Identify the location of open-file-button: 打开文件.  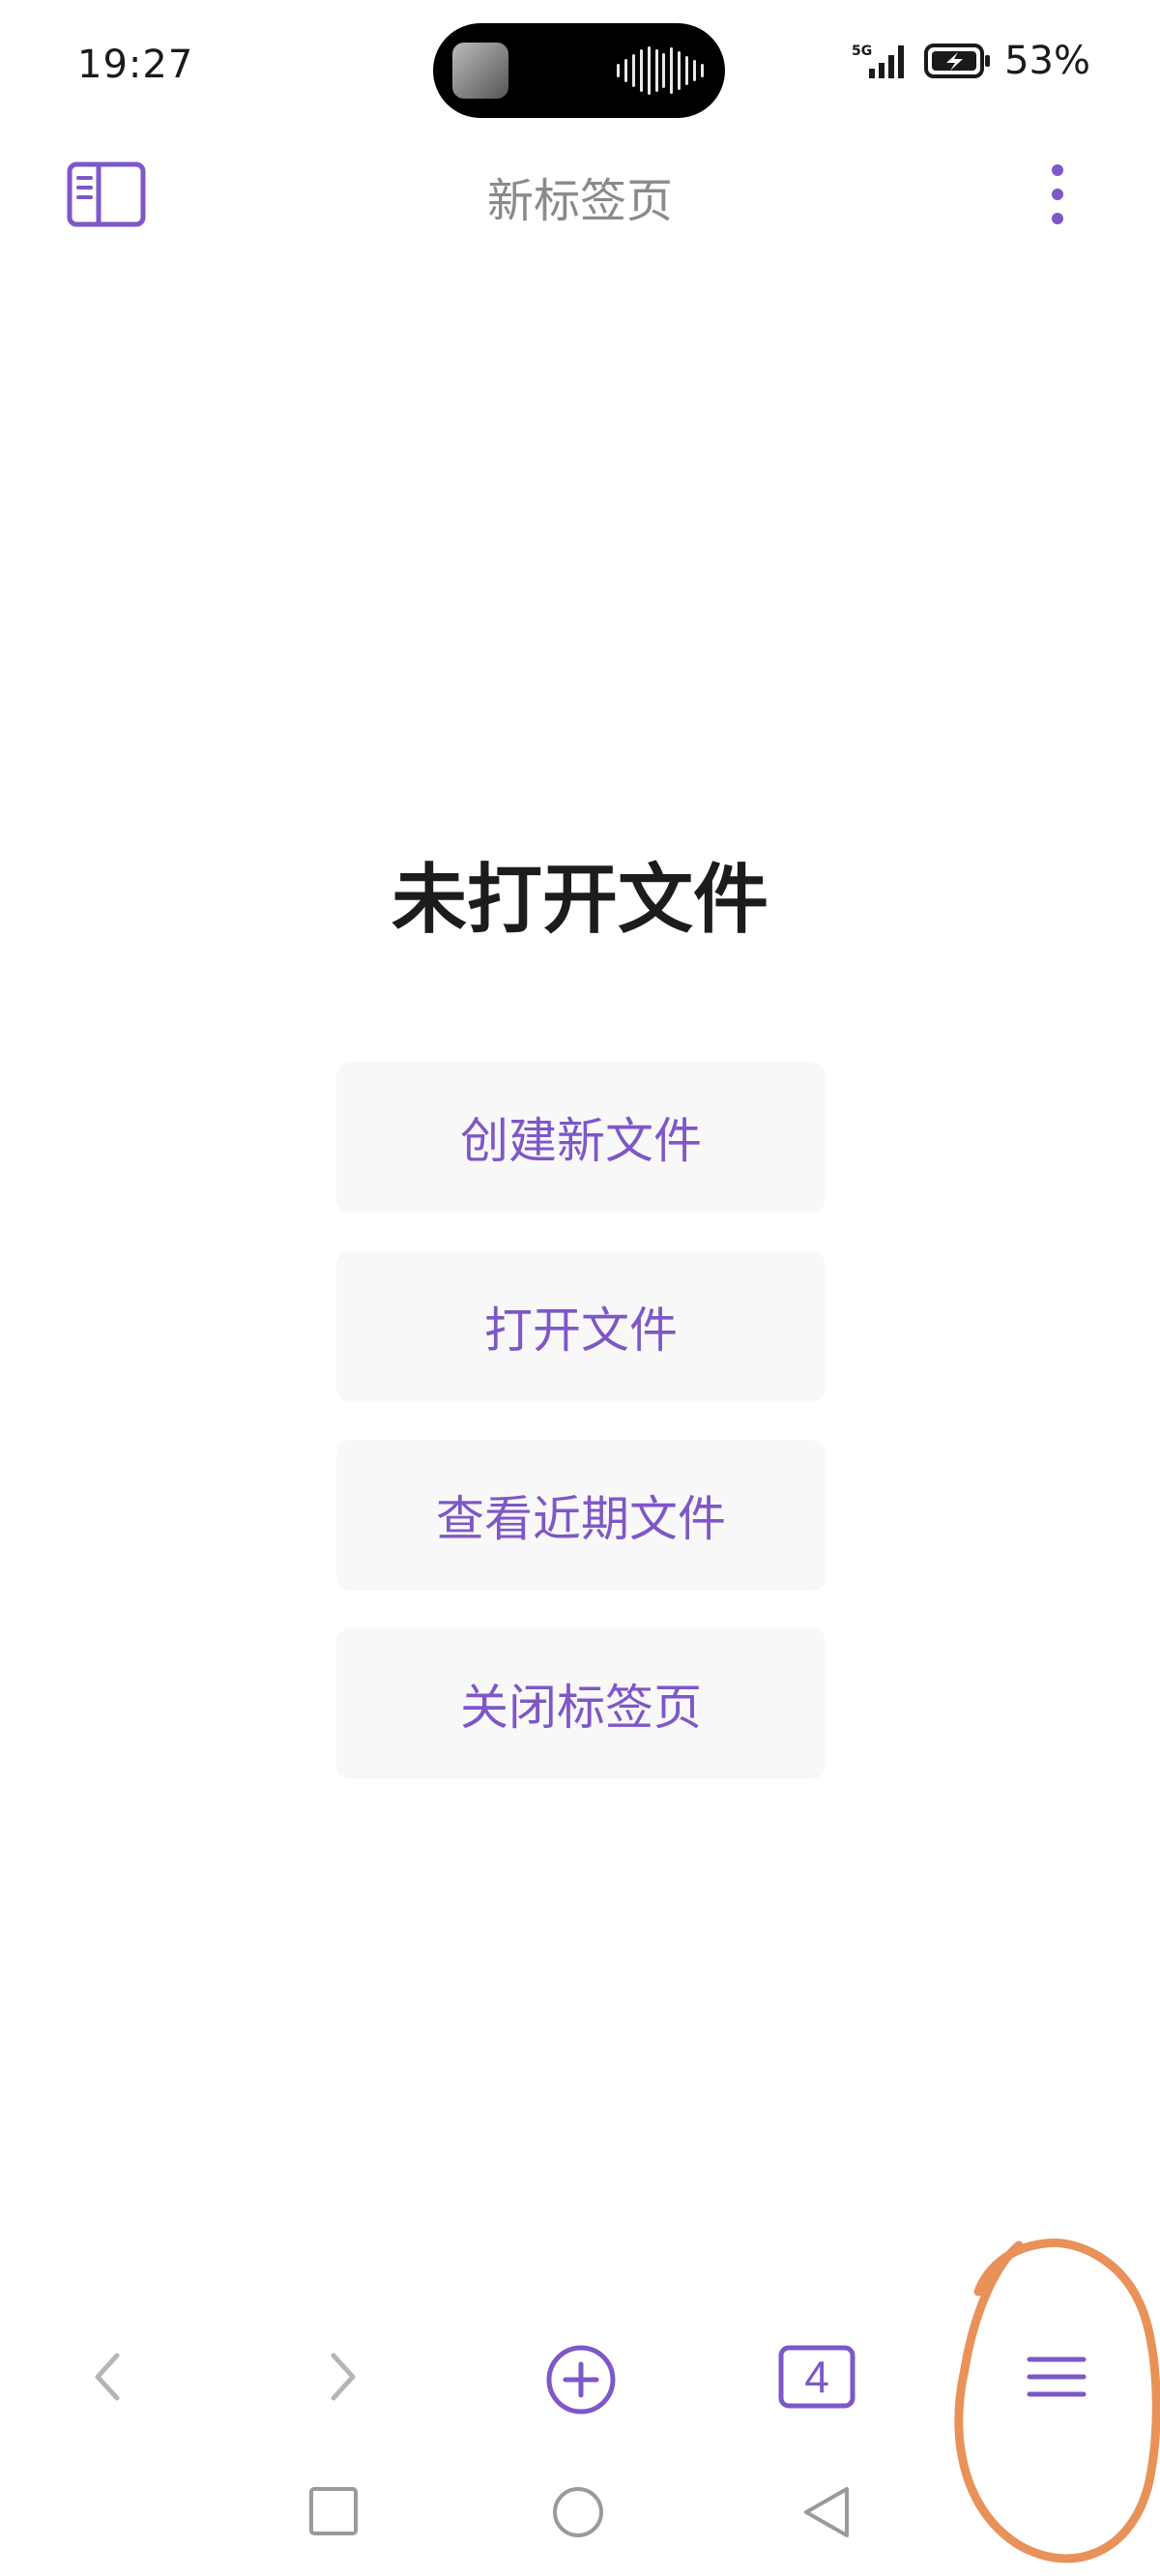
(581, 1326).